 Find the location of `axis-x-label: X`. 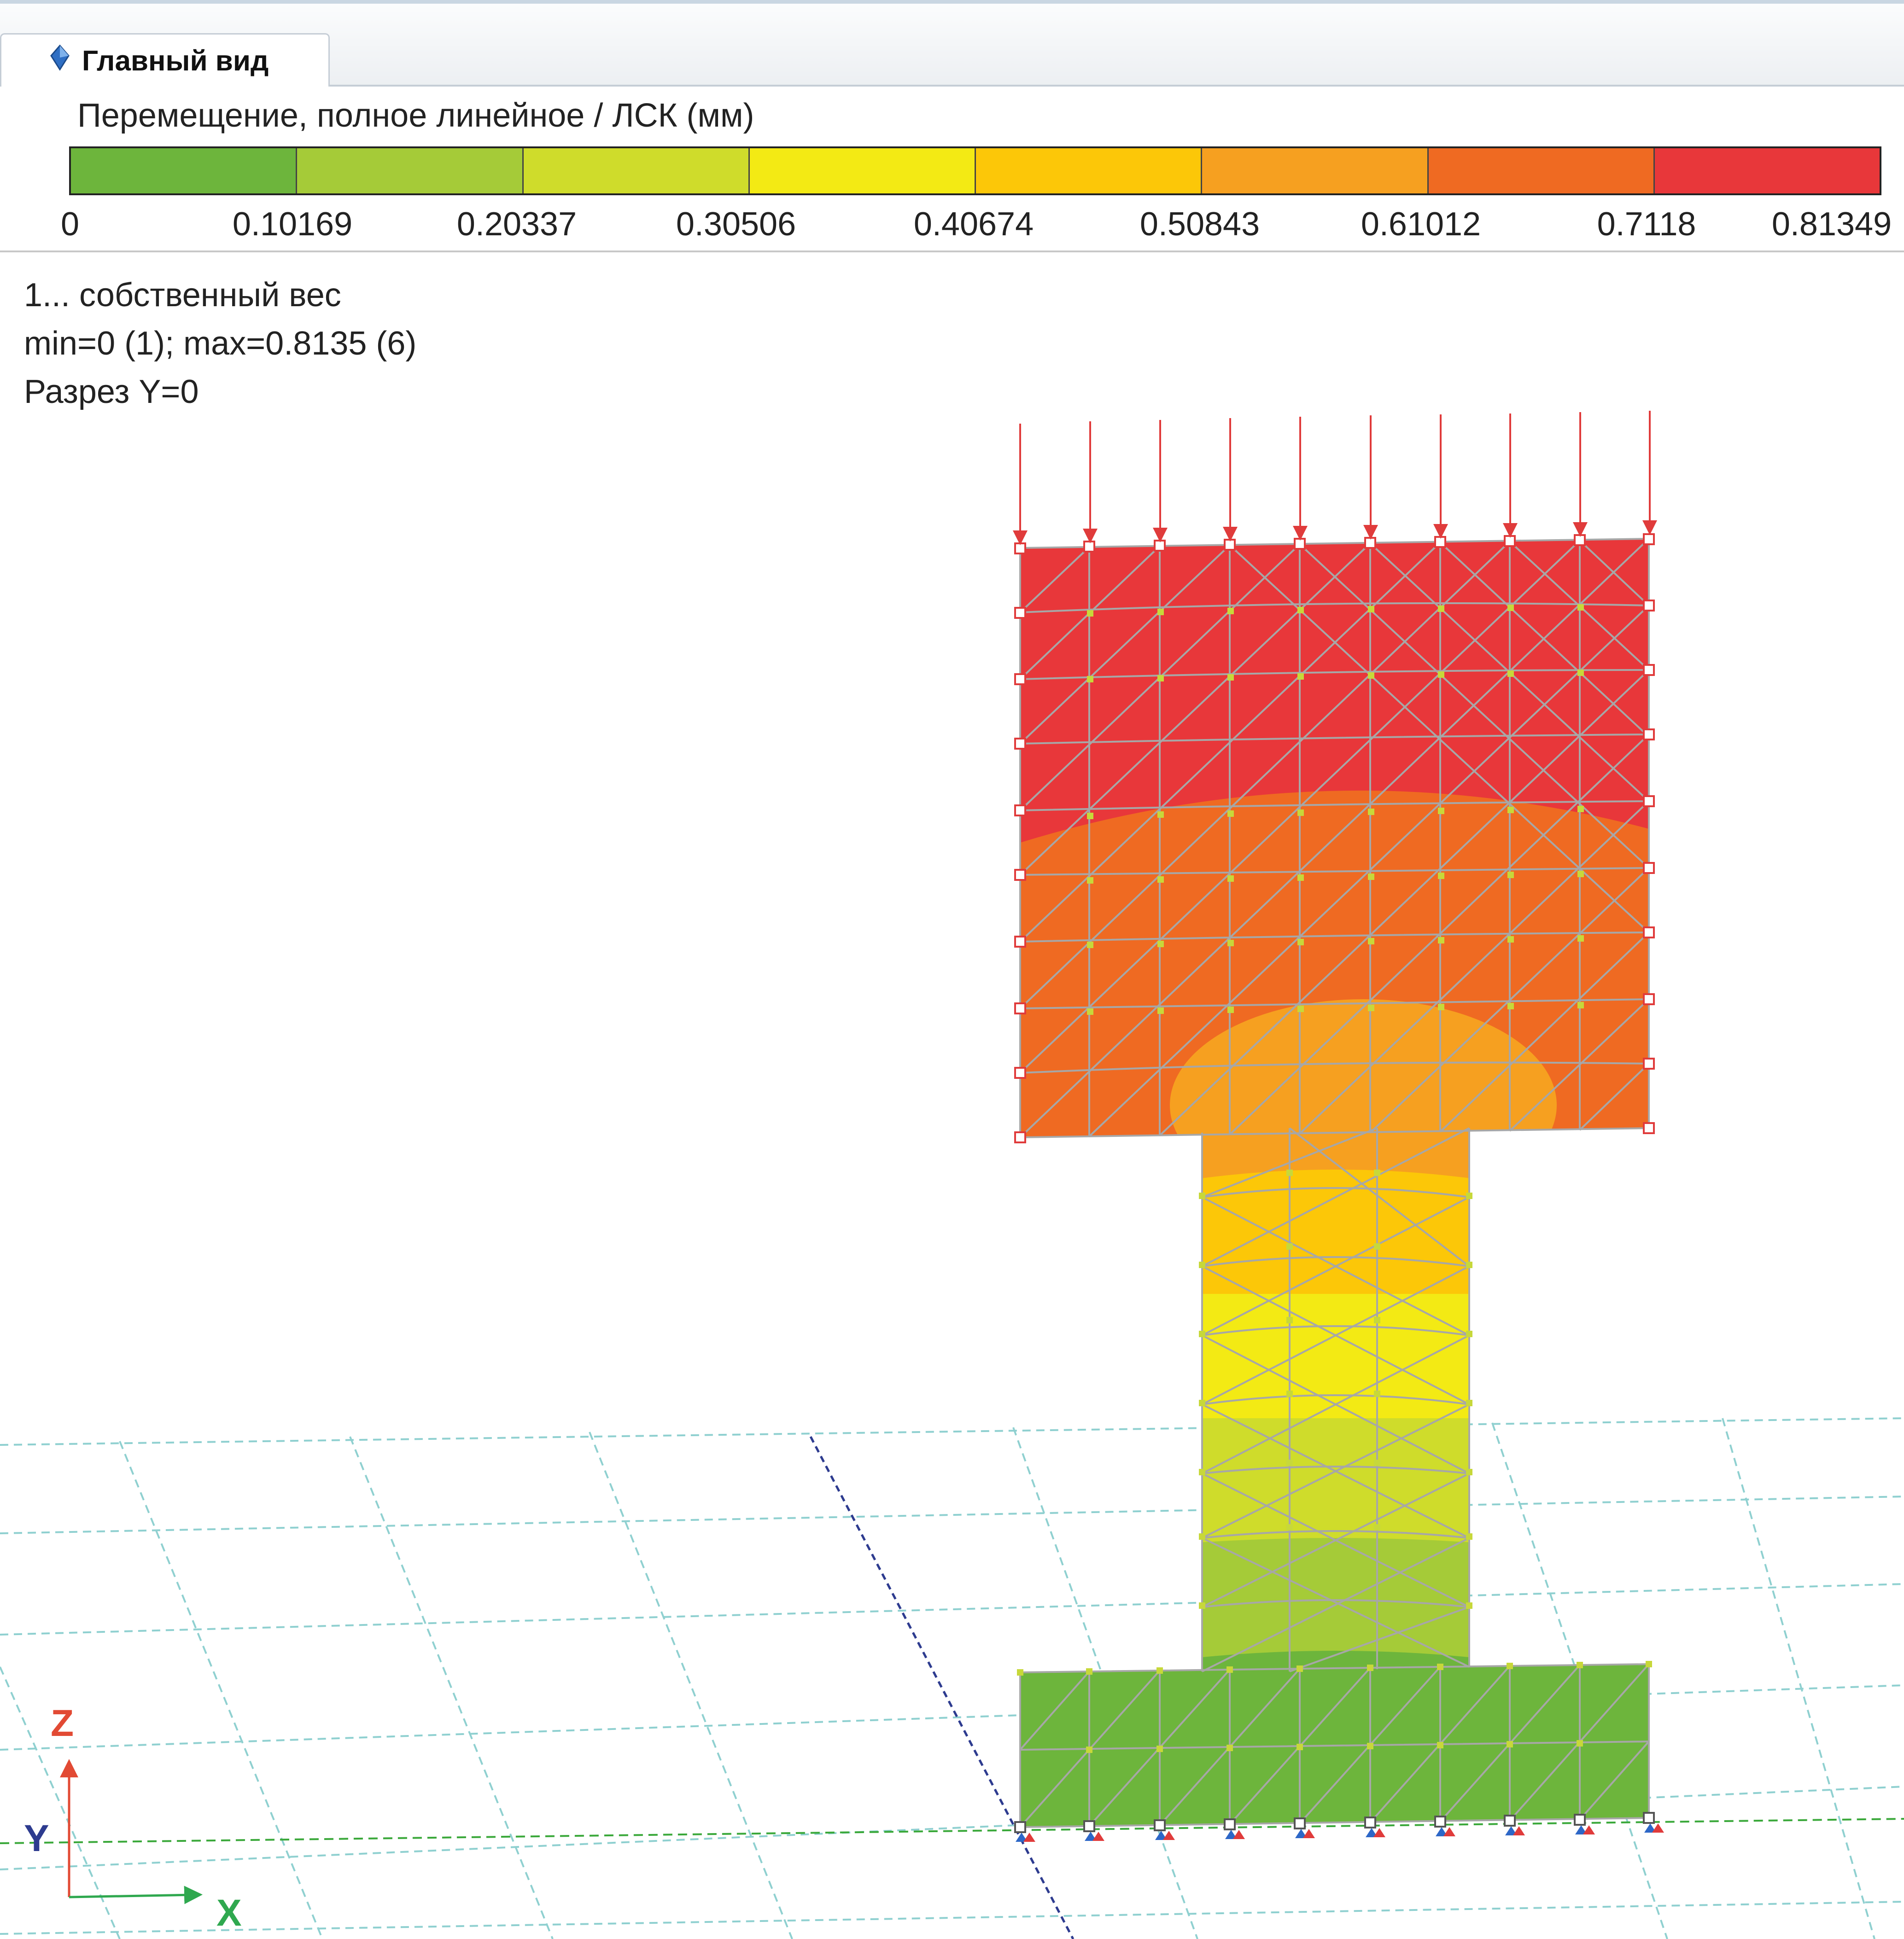

axis-x-label: X is located at coordinates (229, 1913).